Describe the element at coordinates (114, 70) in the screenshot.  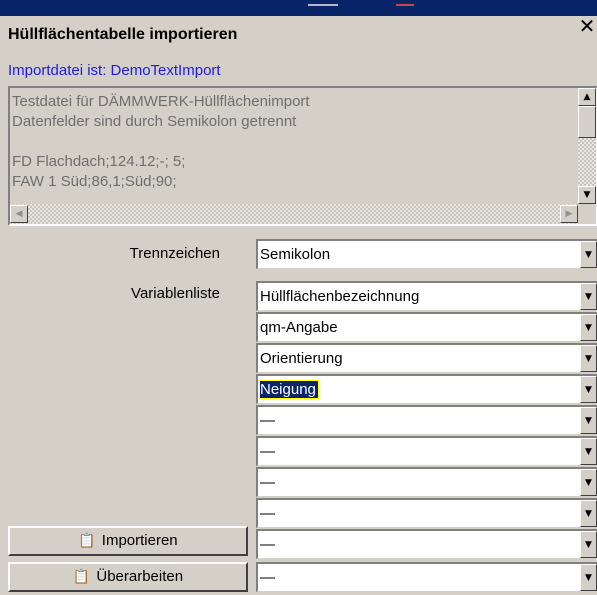
I see `import-file-label: Importdatei ist: DemoTextImport` at that location.